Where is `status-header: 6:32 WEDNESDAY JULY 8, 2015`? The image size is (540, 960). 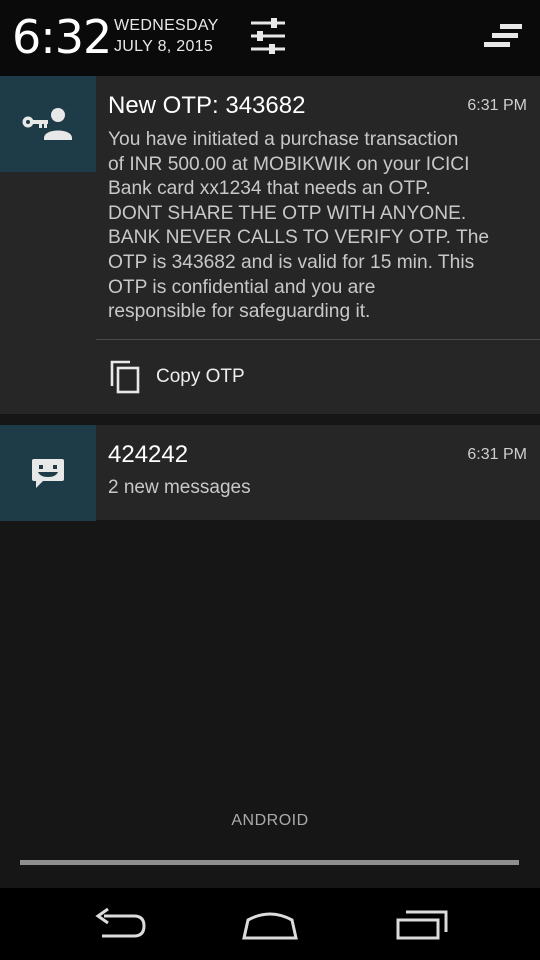 status-header: 6:32 WEDNESDAY JULY 8, 2015 is located at coordinates (270, 38).